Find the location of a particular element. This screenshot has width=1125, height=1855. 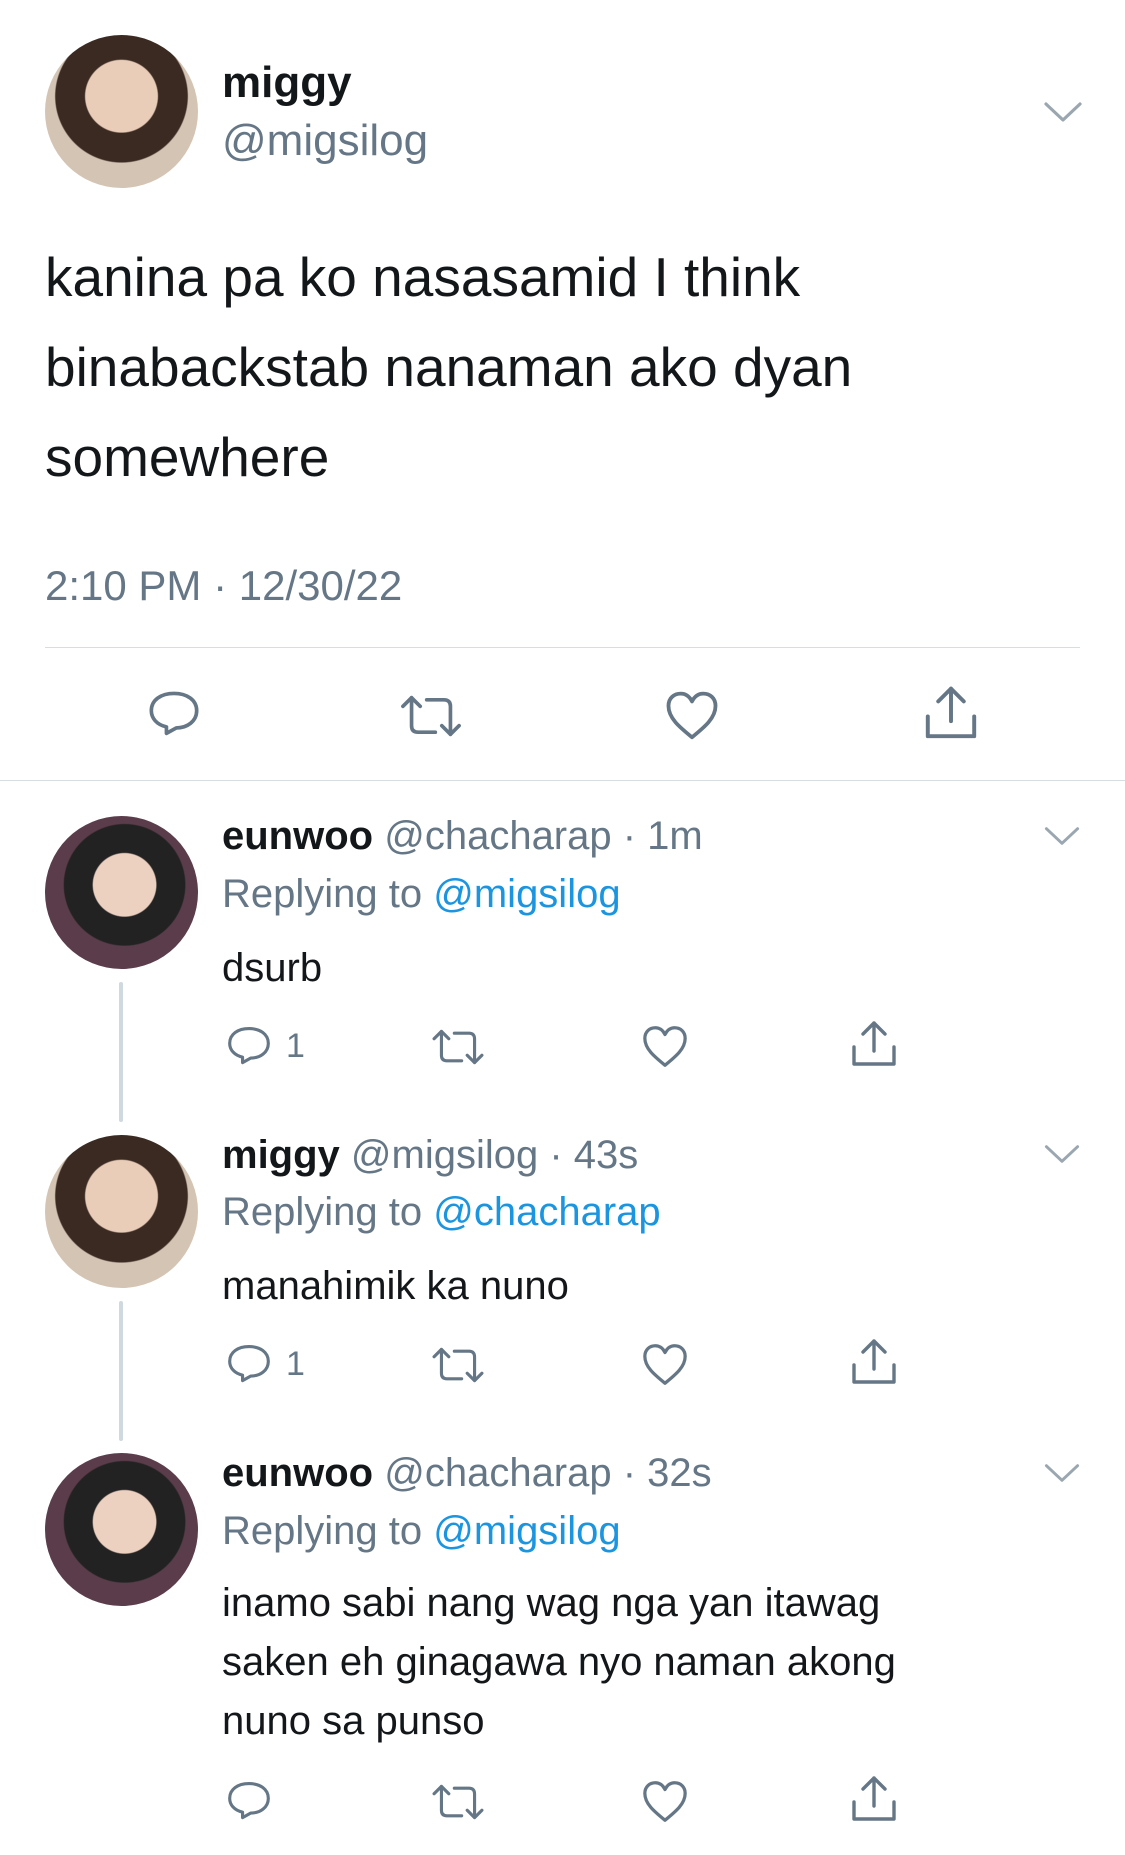

replying-to-link: @chacharap is located at coordinates (546, 1212).